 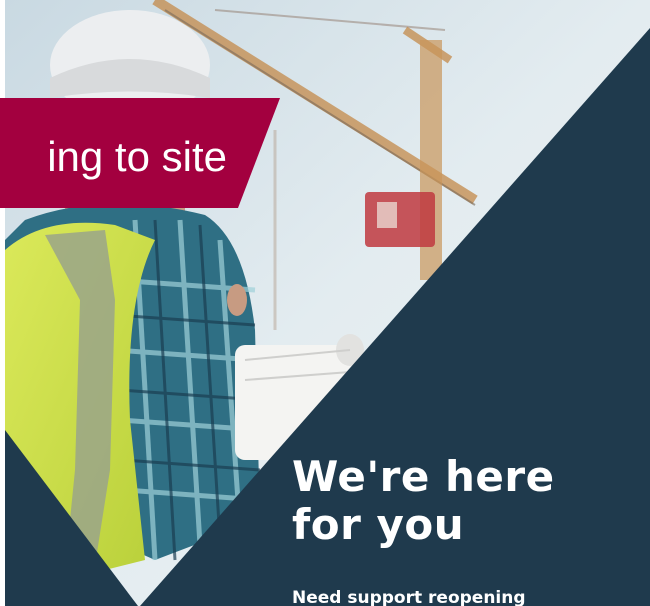 What do you see at coordinates (137, 156) in the screenshot?
I see `banner-text: ing to site` at bounding box center [137, 156].